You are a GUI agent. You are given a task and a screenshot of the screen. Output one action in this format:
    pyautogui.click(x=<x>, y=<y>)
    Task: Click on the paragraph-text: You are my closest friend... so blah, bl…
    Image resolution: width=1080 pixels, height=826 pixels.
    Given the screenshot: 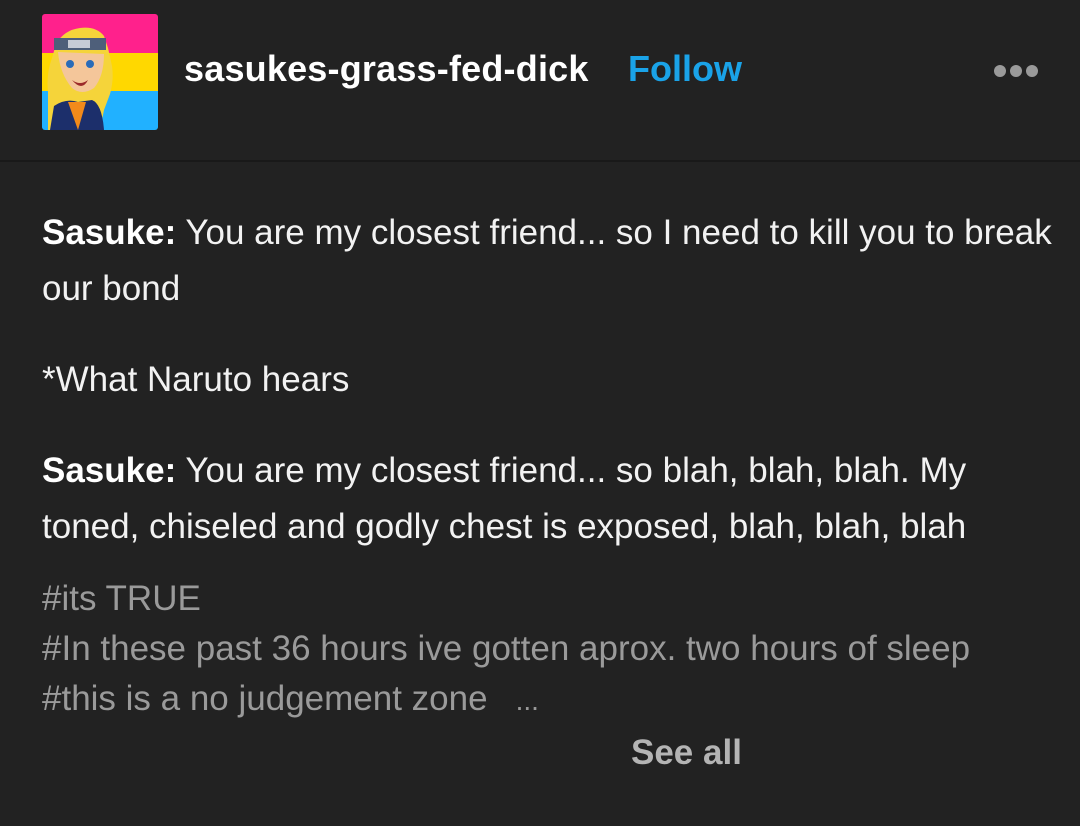 What is the action you would take?
    pyautogui.click(x=504, y=498)
    